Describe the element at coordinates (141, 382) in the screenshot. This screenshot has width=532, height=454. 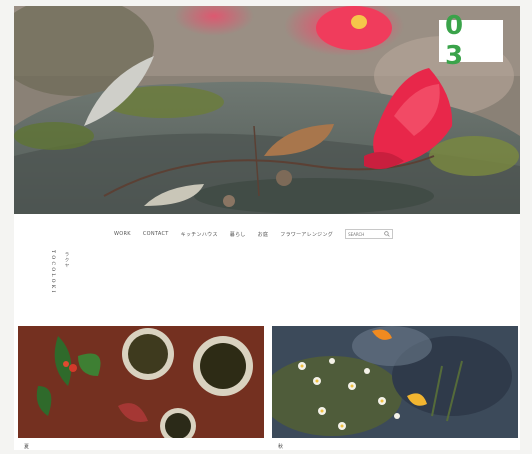
I see `post-image-summer` at that location.